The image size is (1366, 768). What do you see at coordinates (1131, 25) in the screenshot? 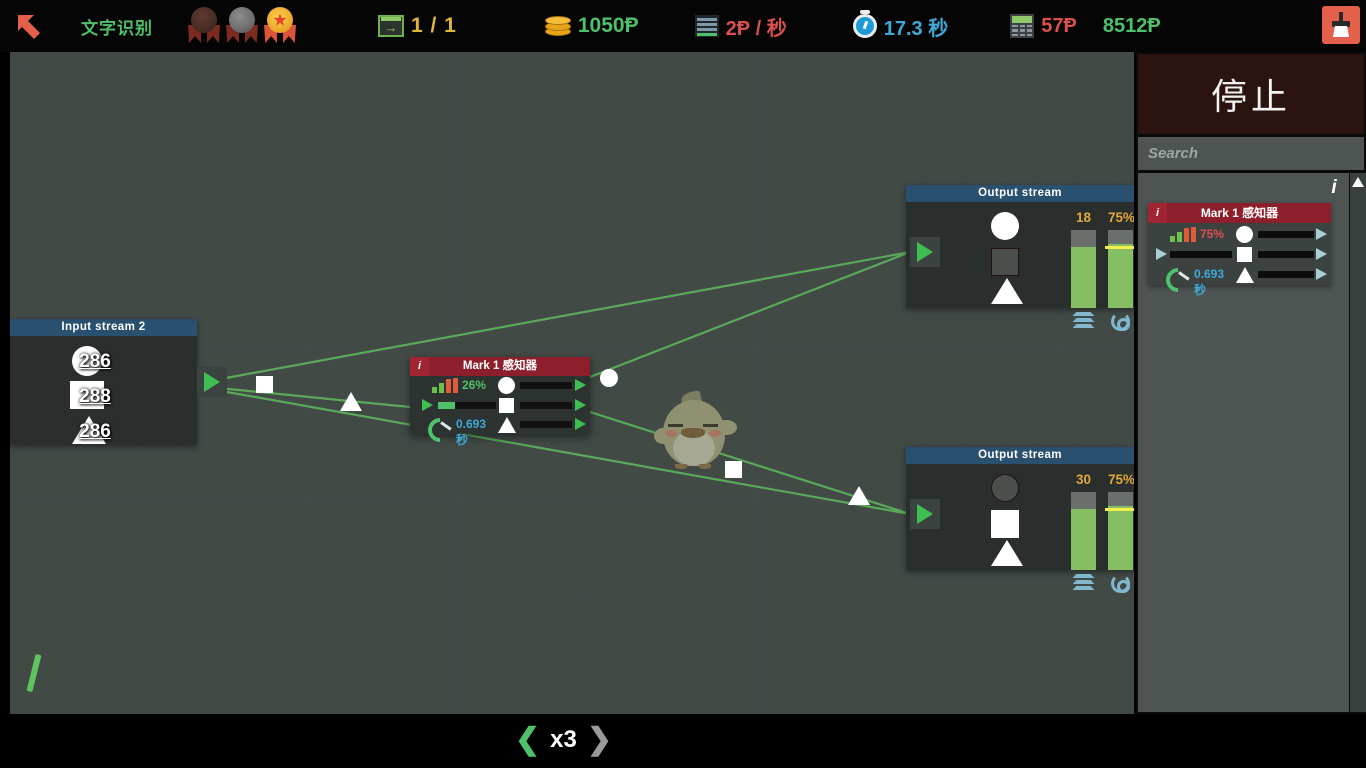
I see `stat-total-value: 8512Ᵽ` at bounding box center [1131, 25].